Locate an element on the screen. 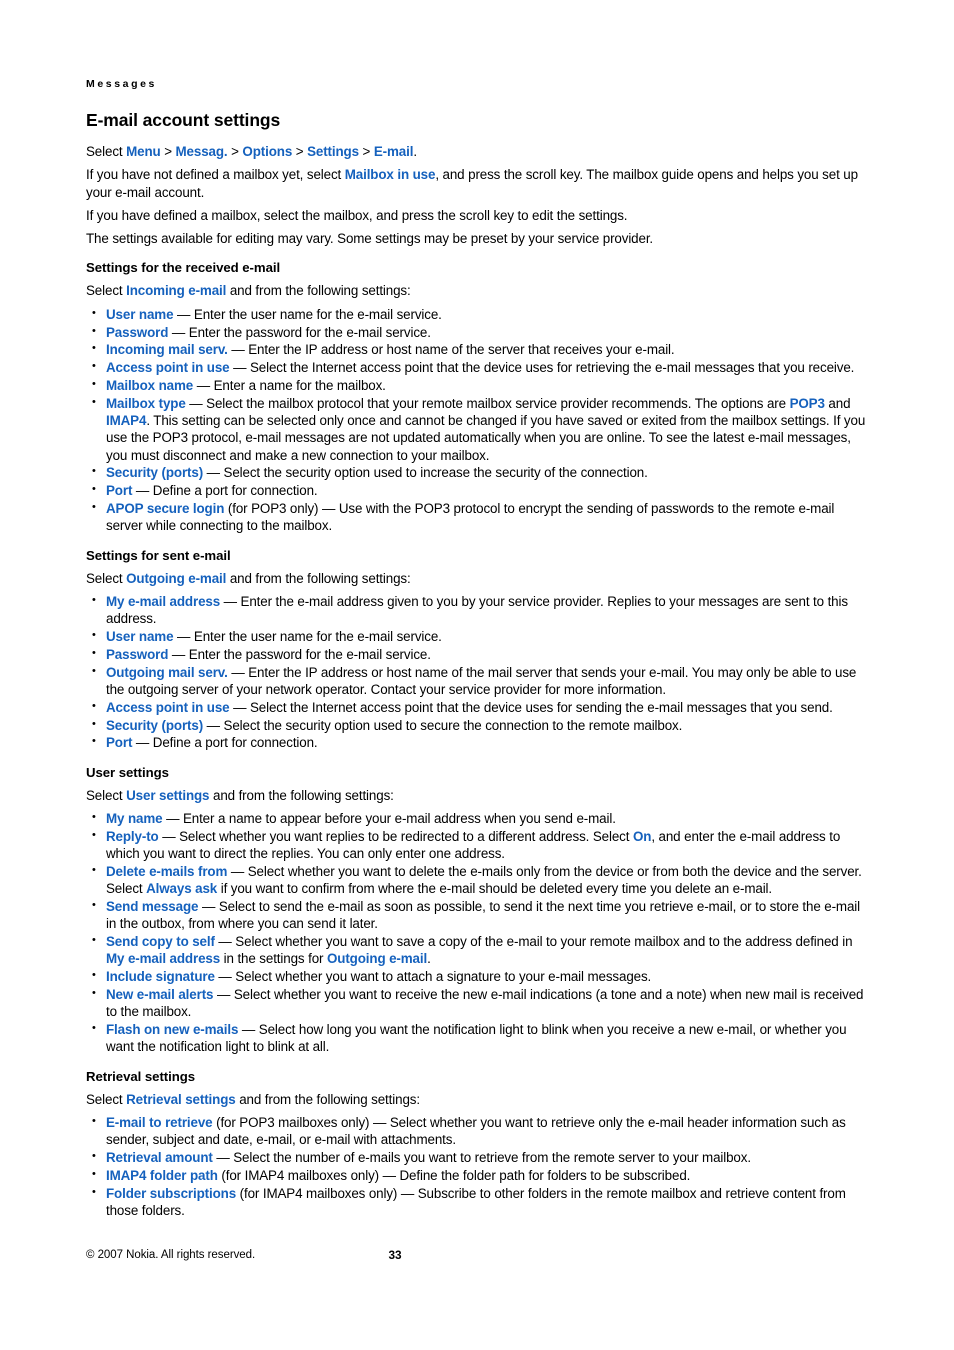  link-retrieval-settings: Retrieval settings is located at coordinates (181, 1099).